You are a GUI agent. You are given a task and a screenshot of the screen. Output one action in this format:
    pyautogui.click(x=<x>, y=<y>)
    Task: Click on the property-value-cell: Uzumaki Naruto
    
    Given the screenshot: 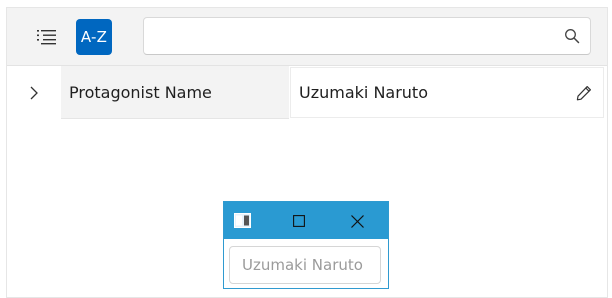 What is the action you would take?
    pyautogui.click(x=447, y=92)
    